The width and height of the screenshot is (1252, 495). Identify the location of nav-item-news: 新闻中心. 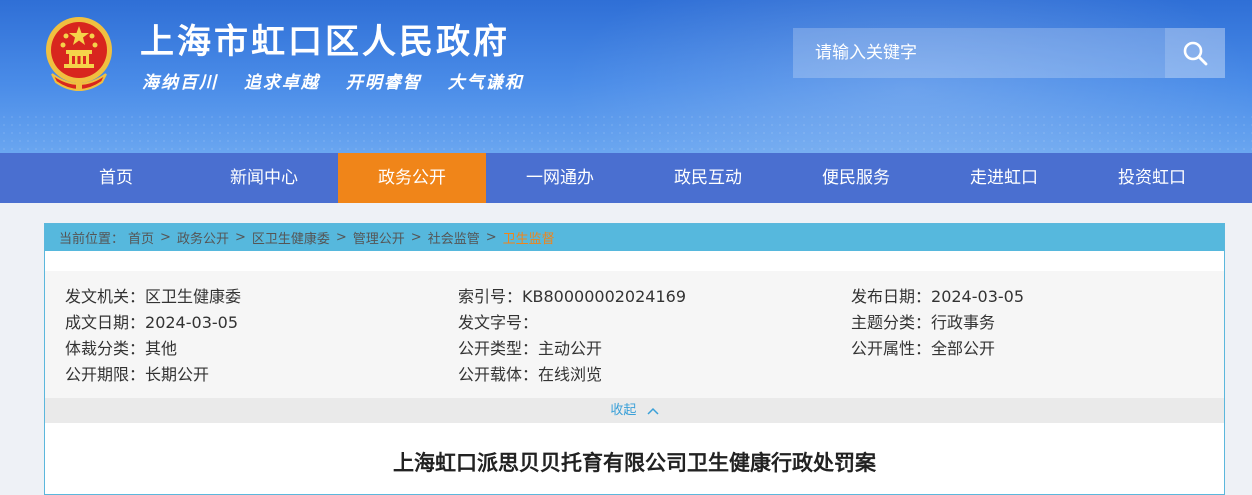
(264, 178).